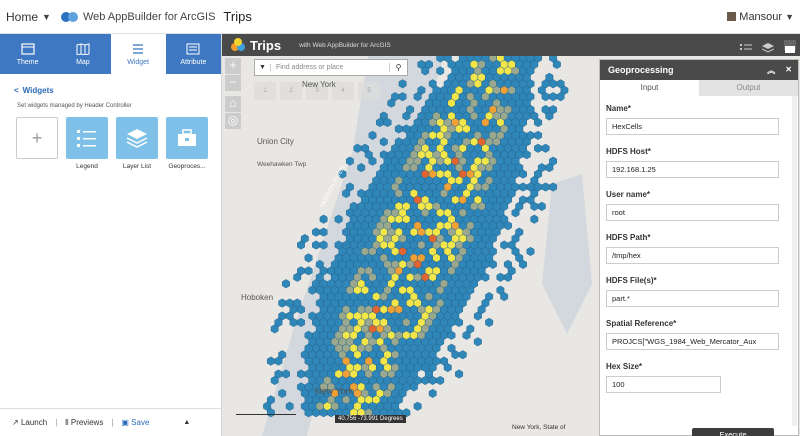 The image size is (800, 436). Describe the element at coordinates (788, 70) in the screenshot. I see `close-icon: ✕` at that location.